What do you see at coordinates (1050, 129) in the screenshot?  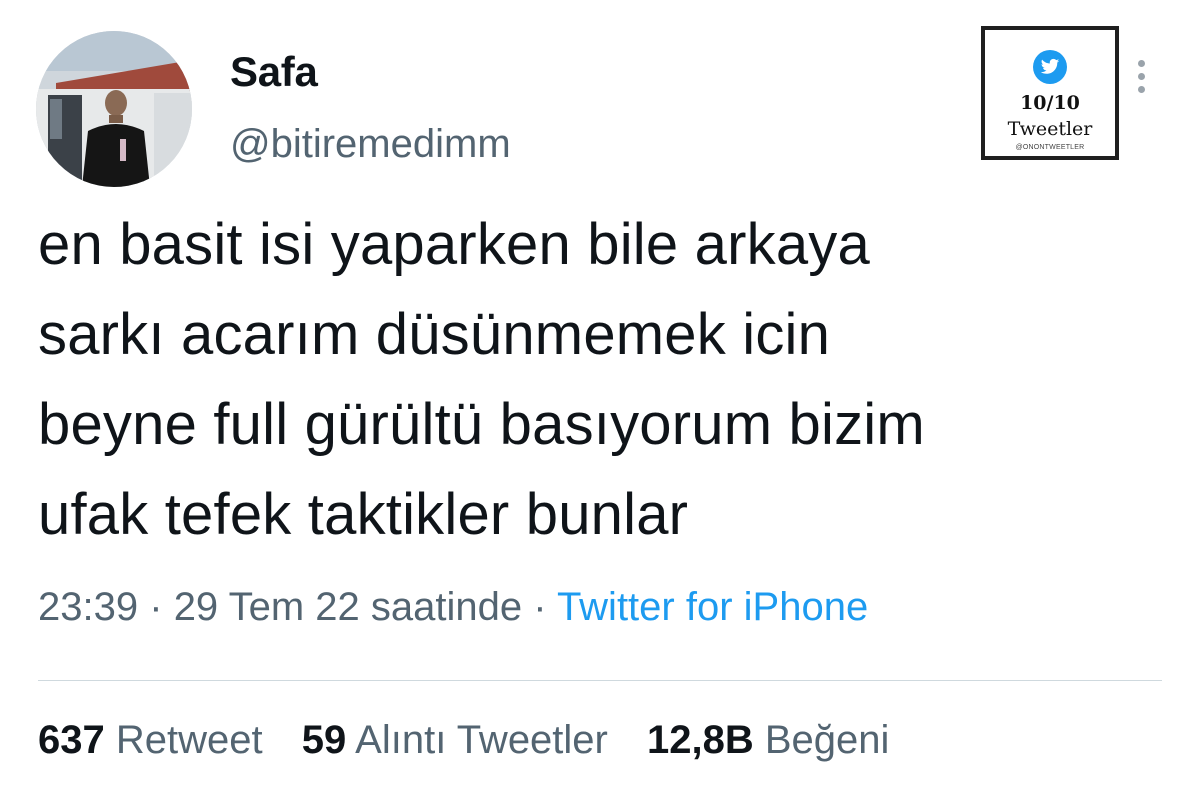 I see `badge-label: Tweetler` at bounding box center [1050, 129].